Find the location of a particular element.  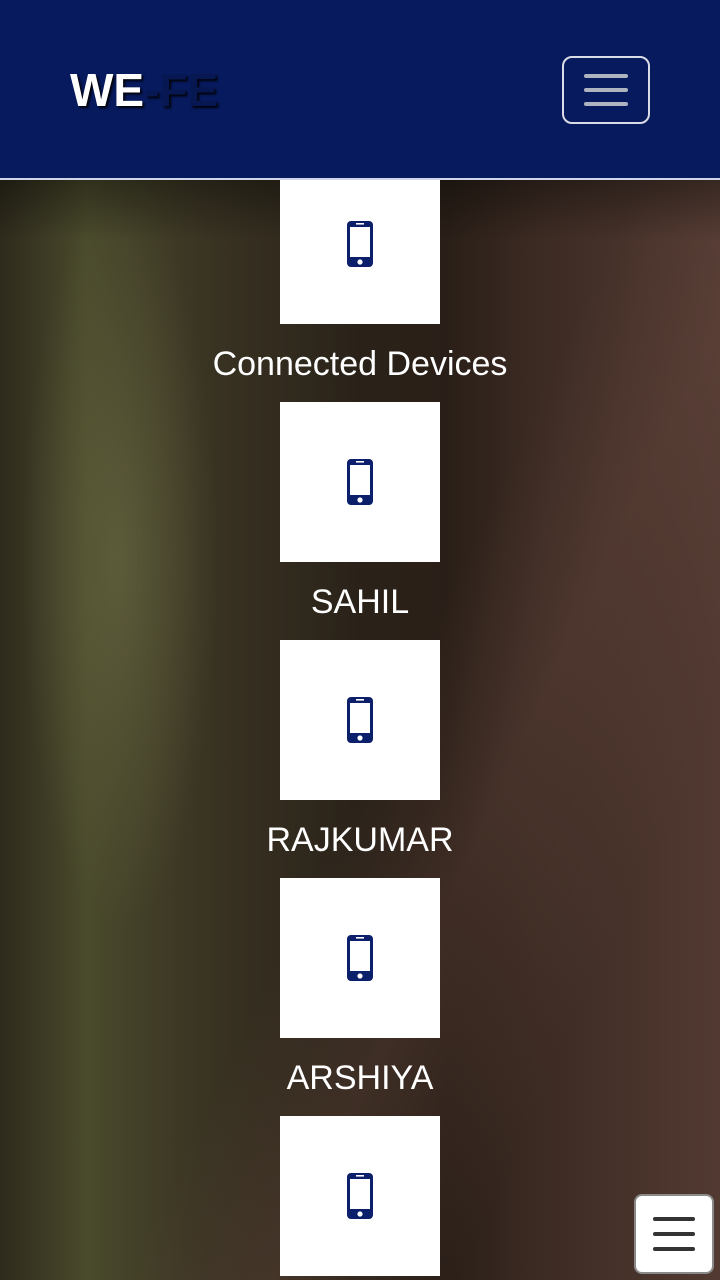

floating-menu-button is located at coordinates (674, 1234).